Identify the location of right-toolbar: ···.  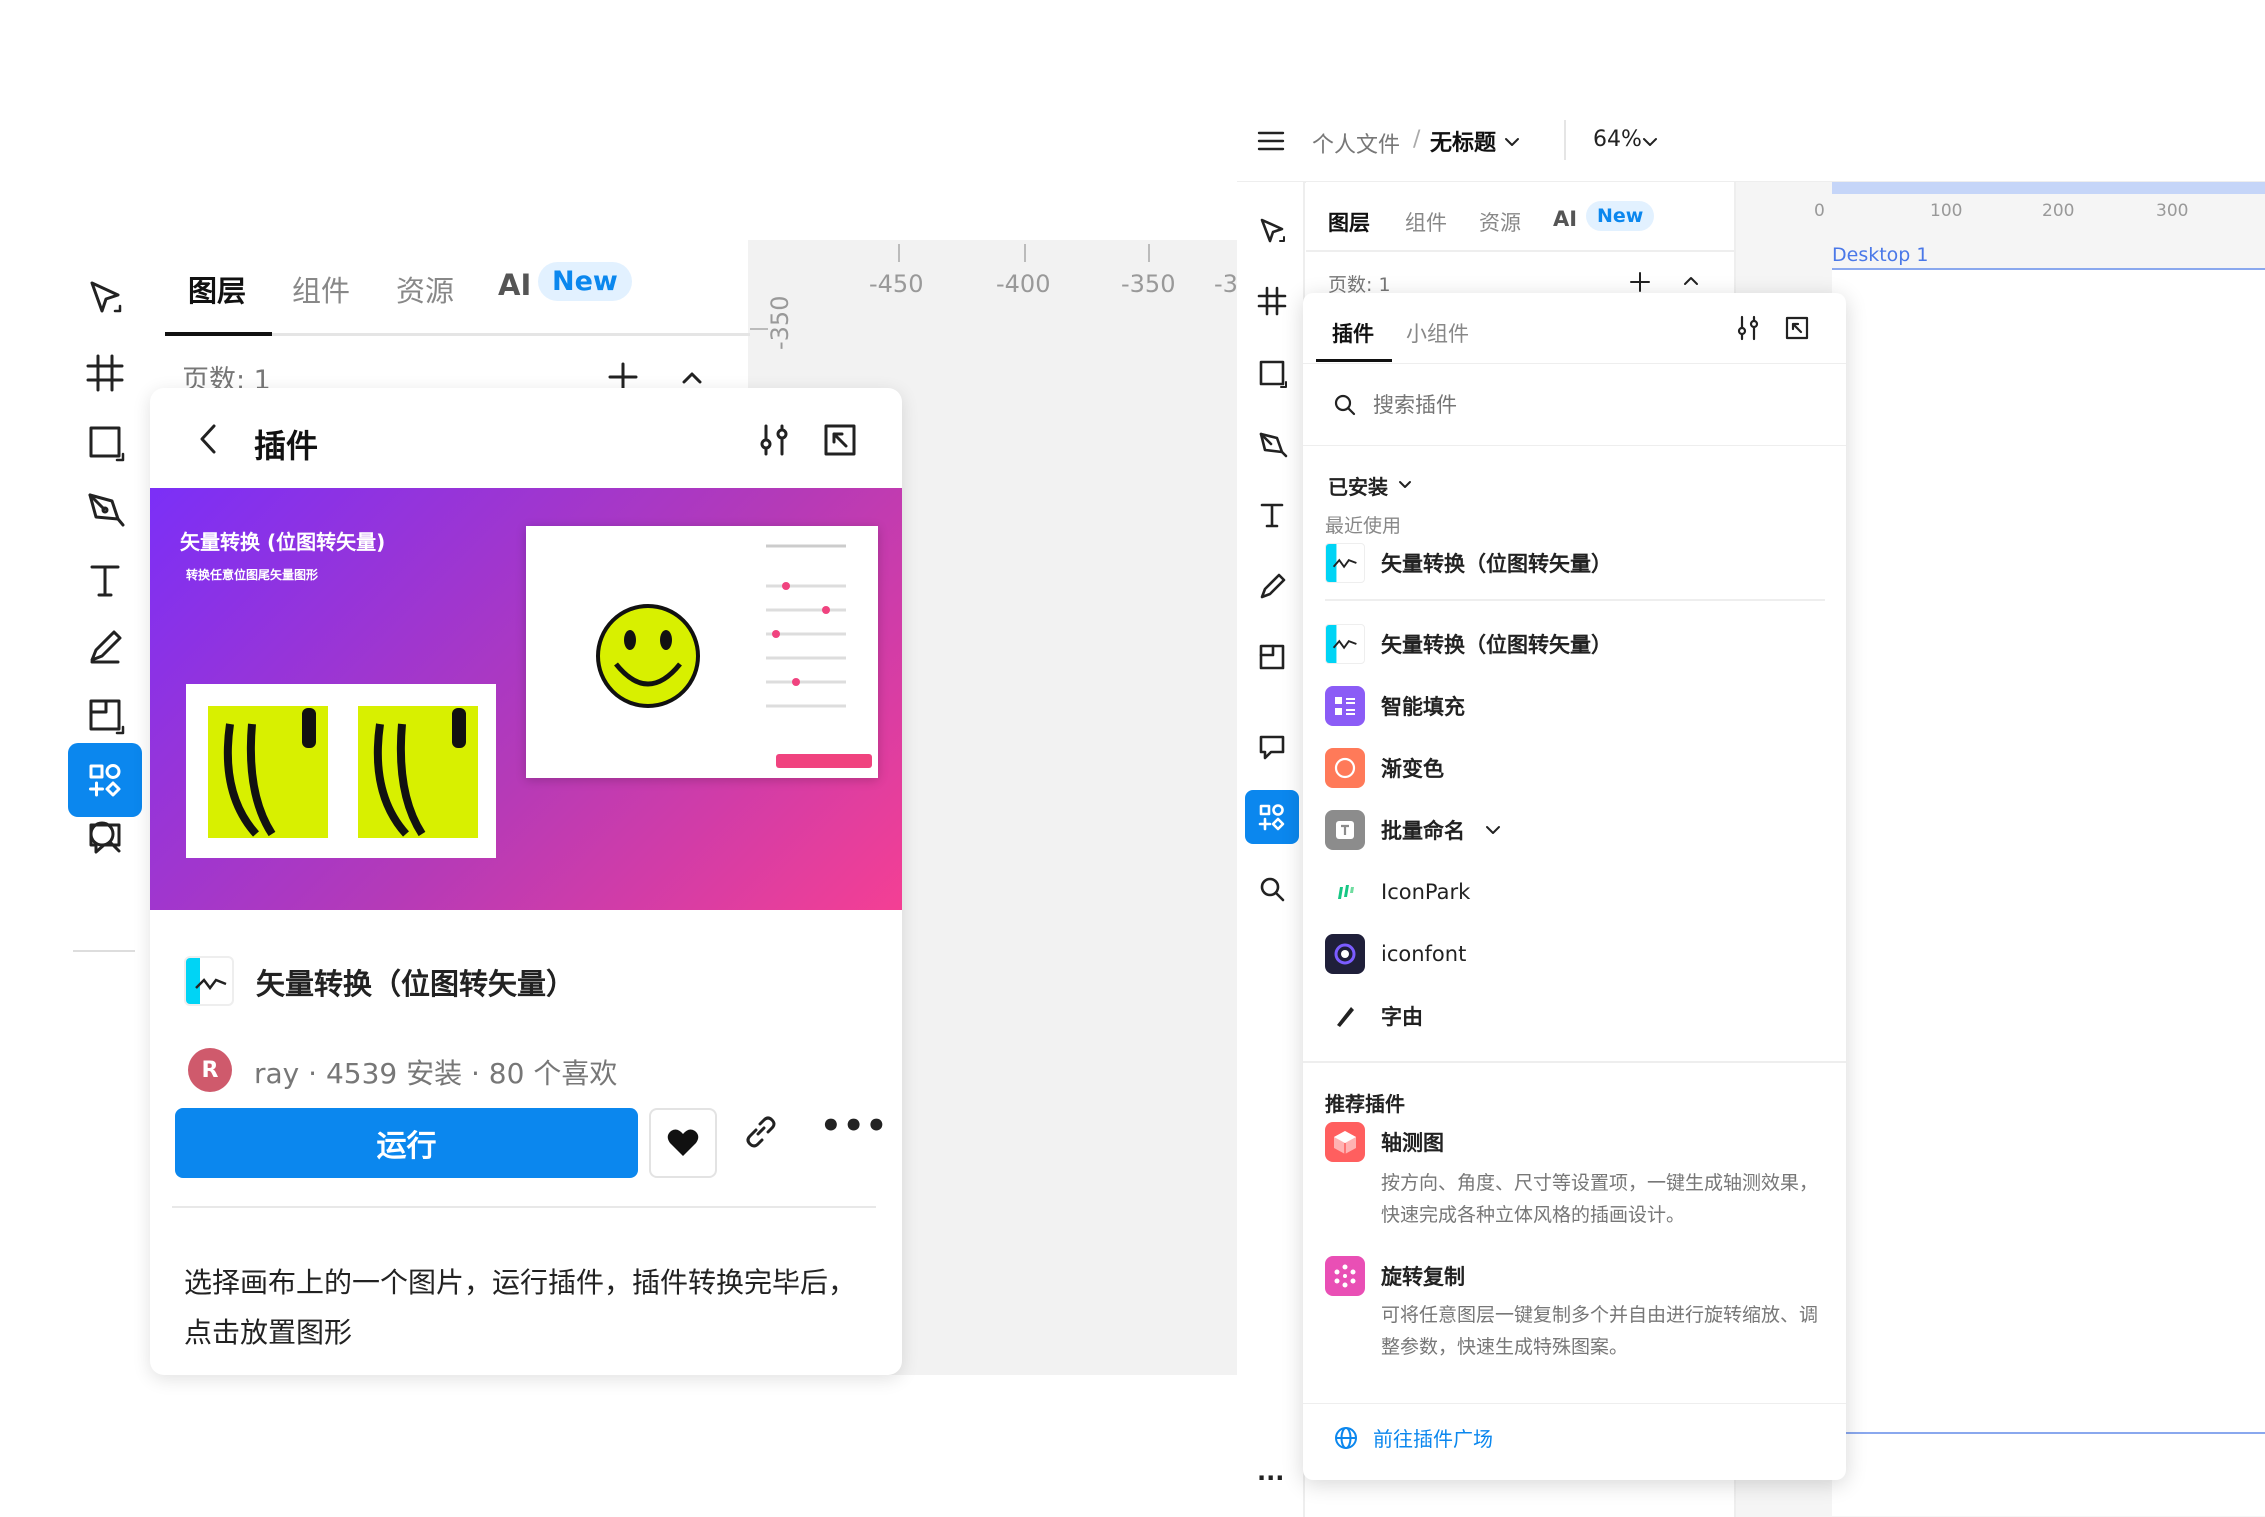
(1271, 849).